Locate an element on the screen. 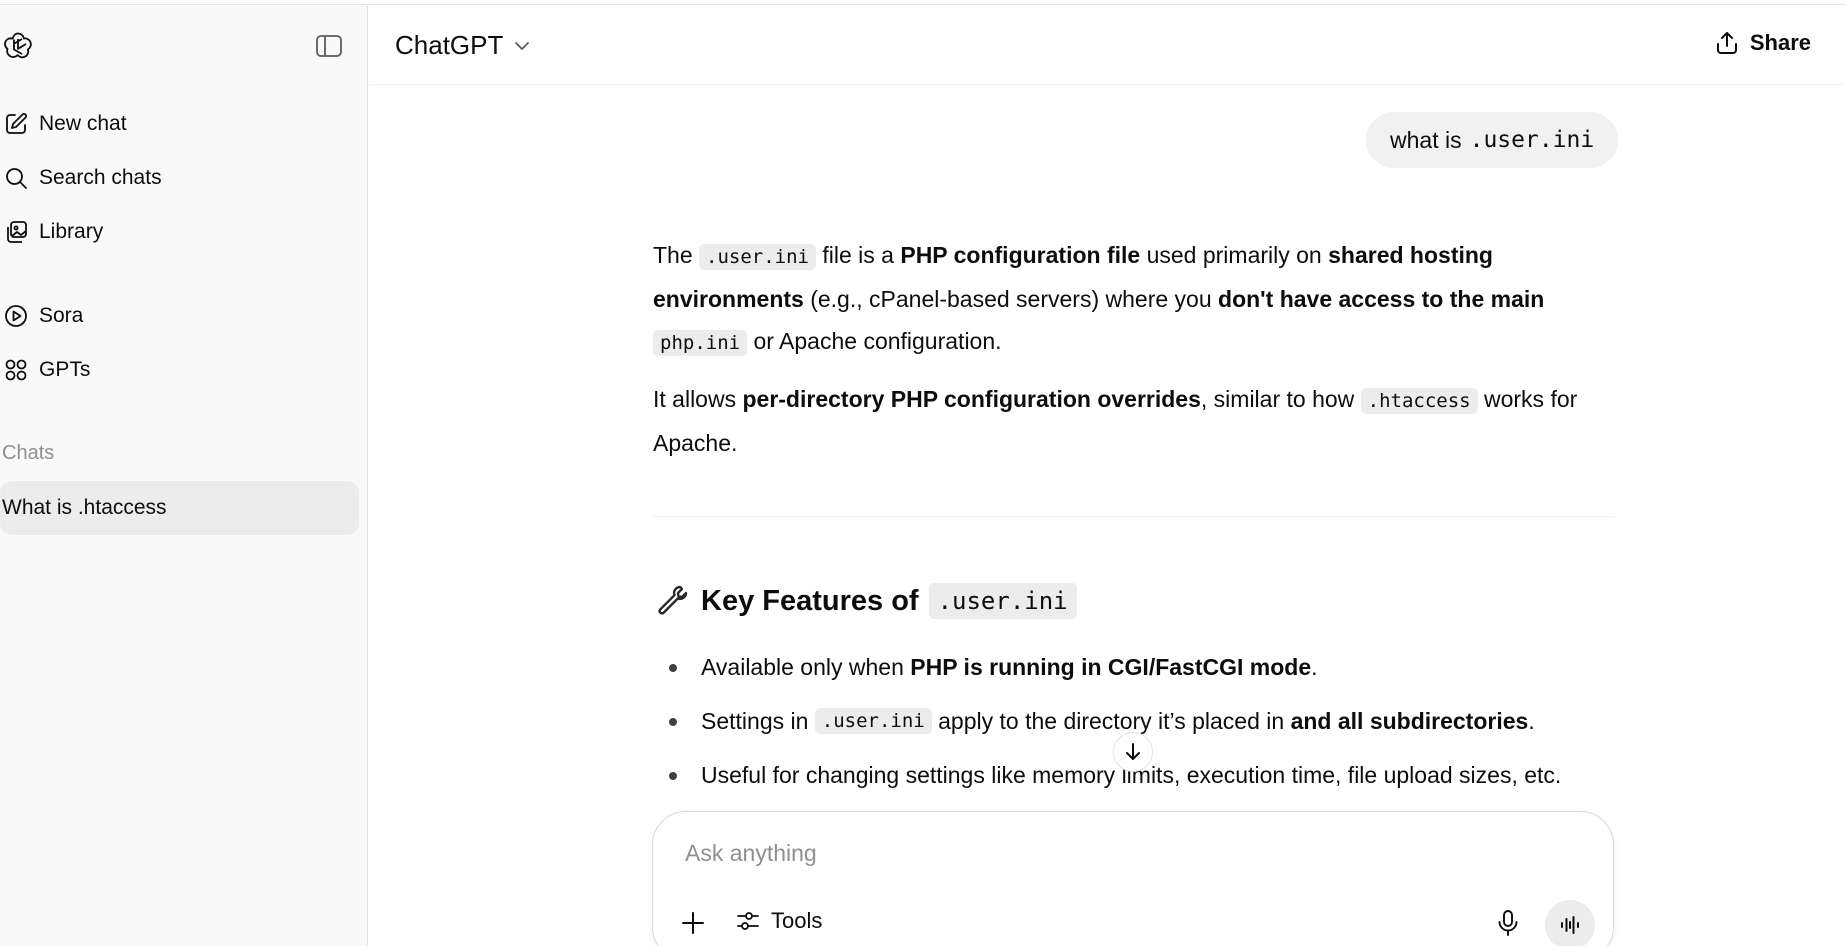 The image size is (1845, 946). sidebar-item-sora: Sora is located at coordinates (180, 316).